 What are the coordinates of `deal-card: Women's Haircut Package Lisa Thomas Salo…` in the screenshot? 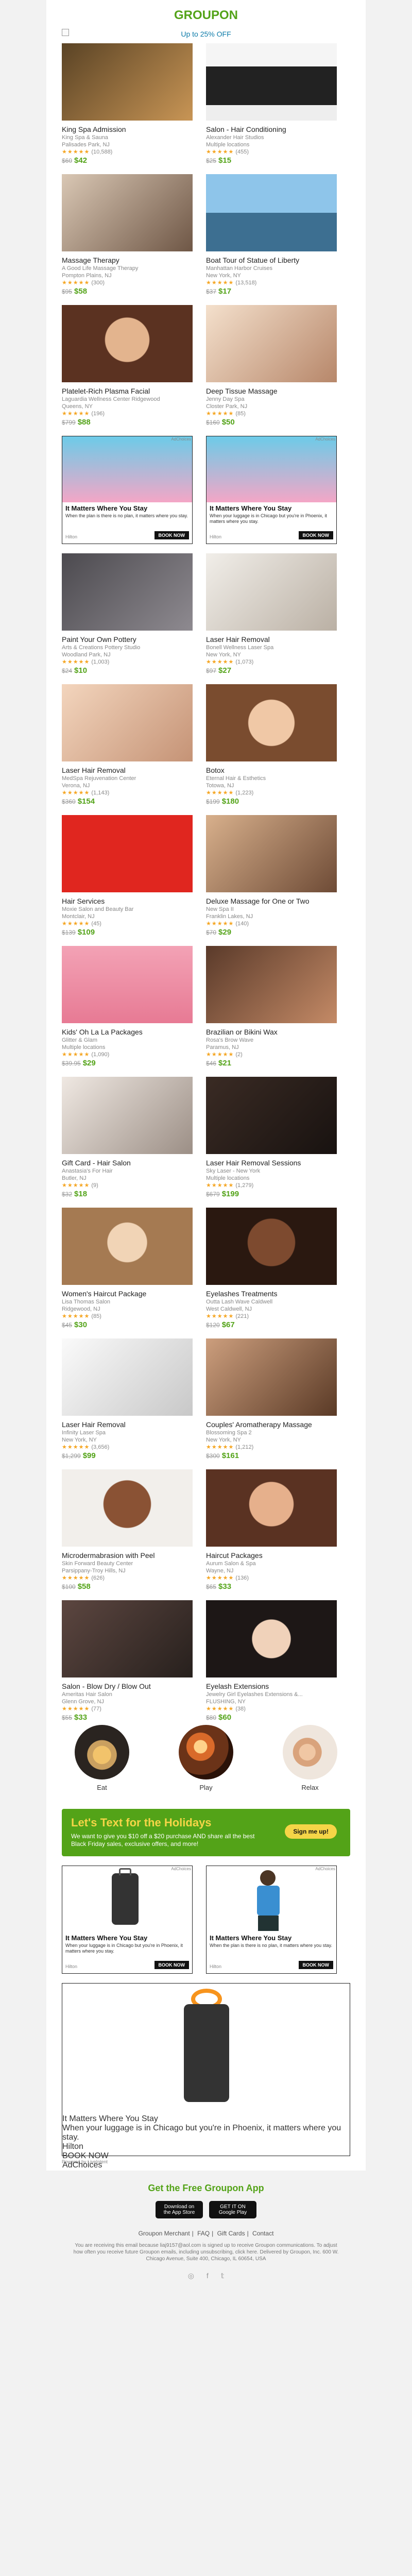 It's located at (127, 1268).